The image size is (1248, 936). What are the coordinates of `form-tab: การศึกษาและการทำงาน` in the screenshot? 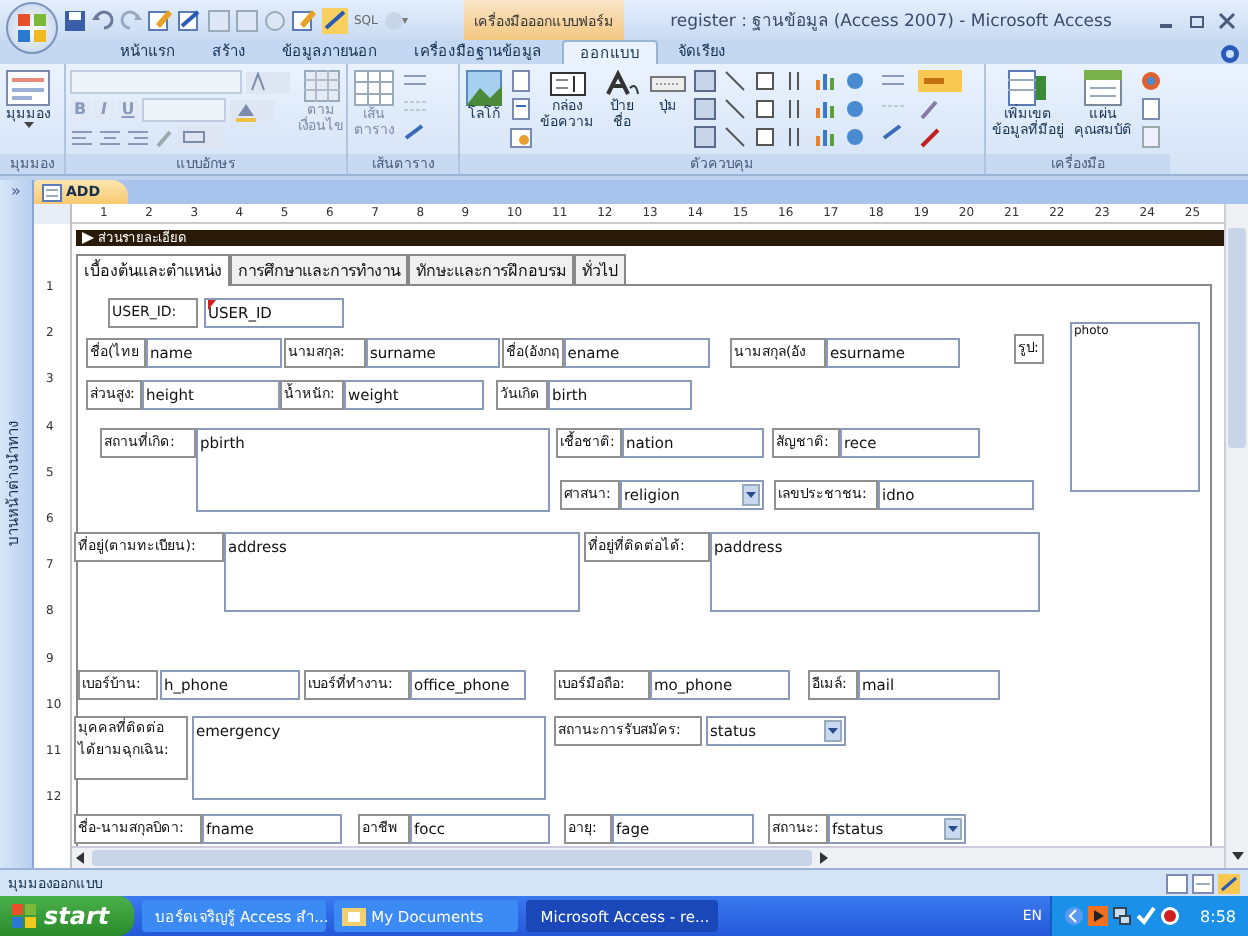 It's located at (319, 270).